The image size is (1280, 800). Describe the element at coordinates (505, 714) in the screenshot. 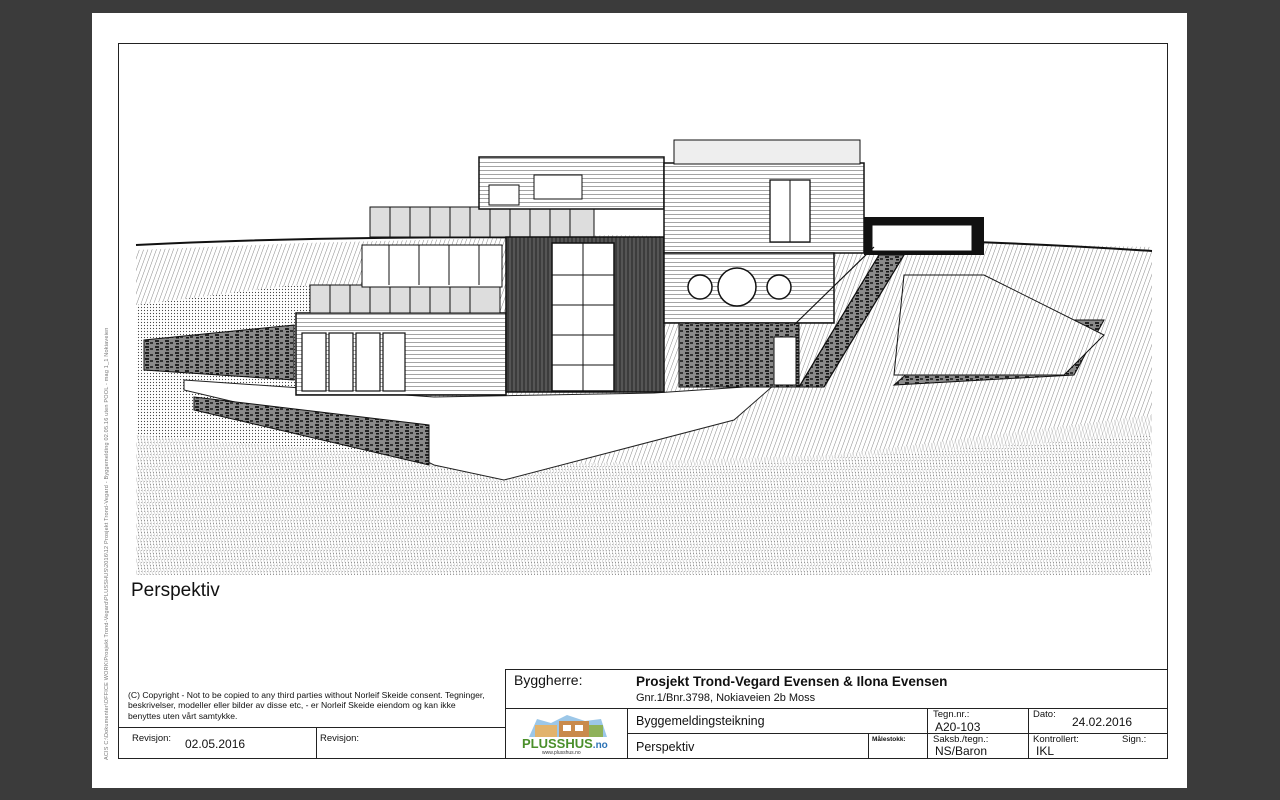

I see `titleblock-left-line` at that location.